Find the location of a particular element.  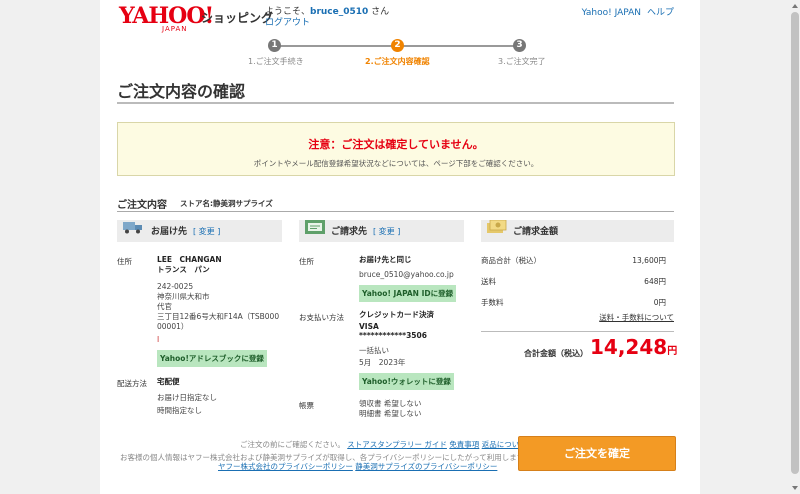

installment-type: 一括払い is located at coordinates (374, 350).